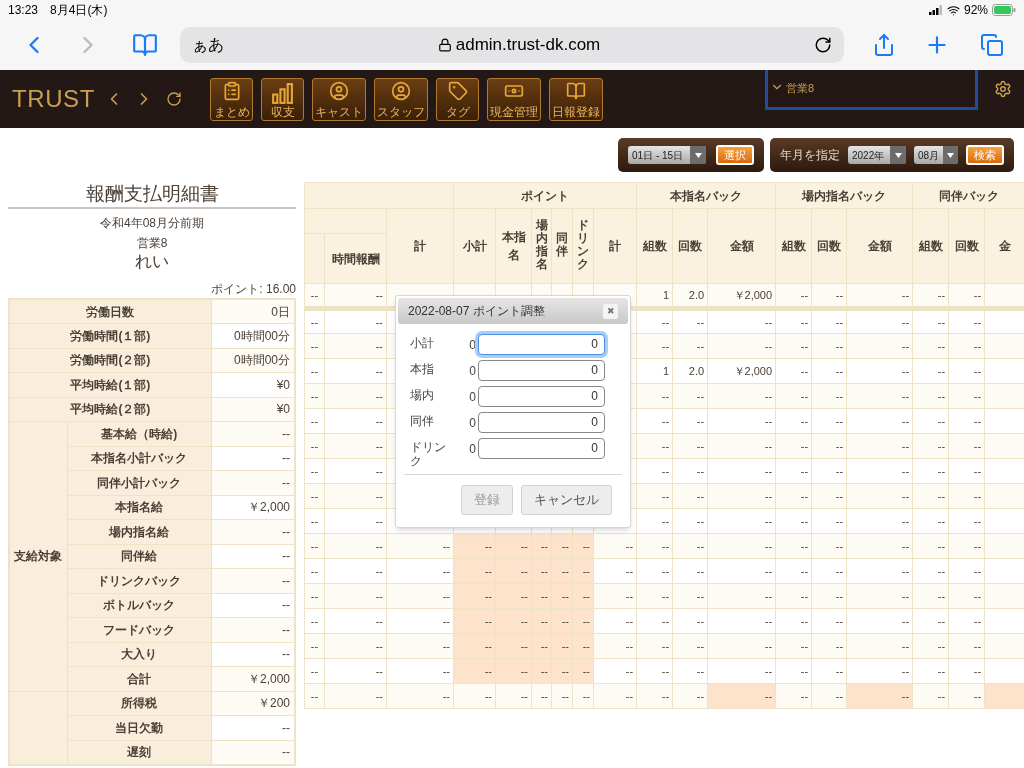  I want to click on row-label: 当日欠勤, so click(139, 727).